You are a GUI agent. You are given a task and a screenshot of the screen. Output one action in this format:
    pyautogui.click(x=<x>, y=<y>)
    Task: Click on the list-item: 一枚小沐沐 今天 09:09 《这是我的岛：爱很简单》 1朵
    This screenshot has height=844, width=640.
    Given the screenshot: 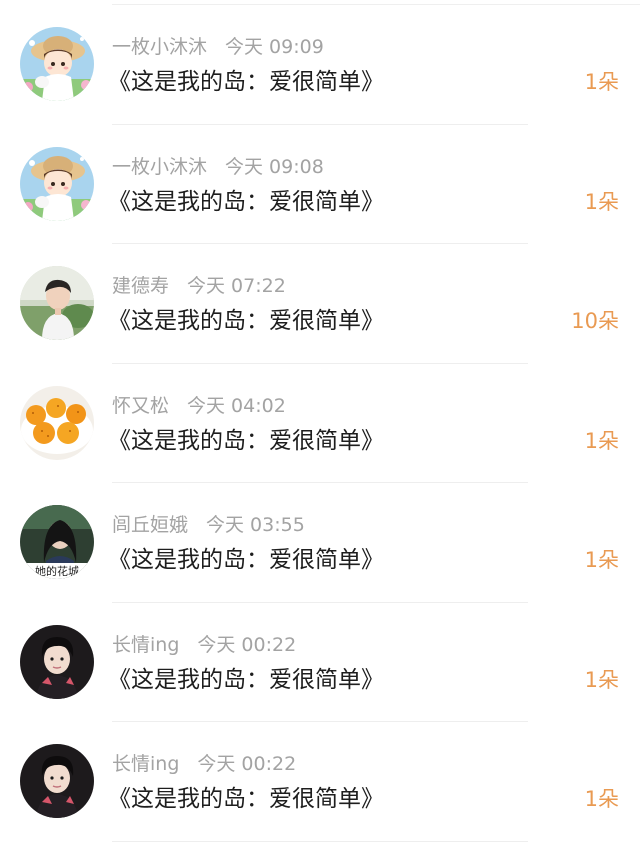 What is the action you would take?
    pyautogui.click(x=320, y=65)
    